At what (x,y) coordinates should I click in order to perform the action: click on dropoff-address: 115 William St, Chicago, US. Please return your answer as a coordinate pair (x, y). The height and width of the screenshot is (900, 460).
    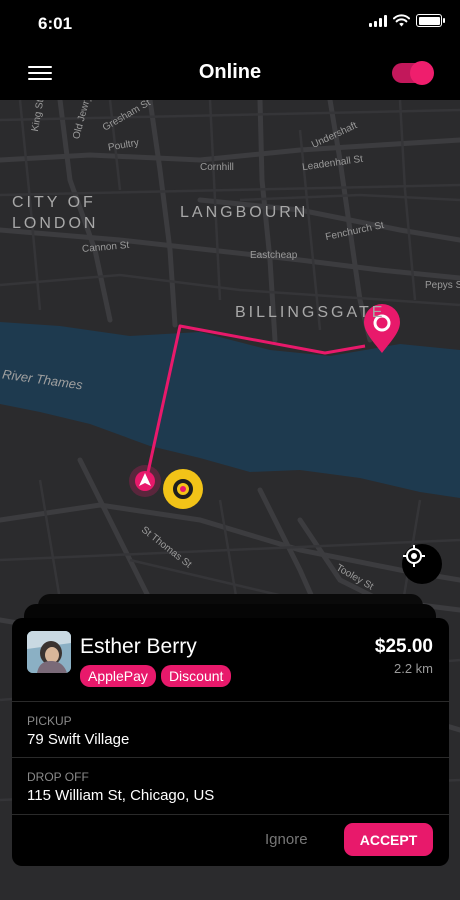
    Looking at the image, I should click on (121, 795).